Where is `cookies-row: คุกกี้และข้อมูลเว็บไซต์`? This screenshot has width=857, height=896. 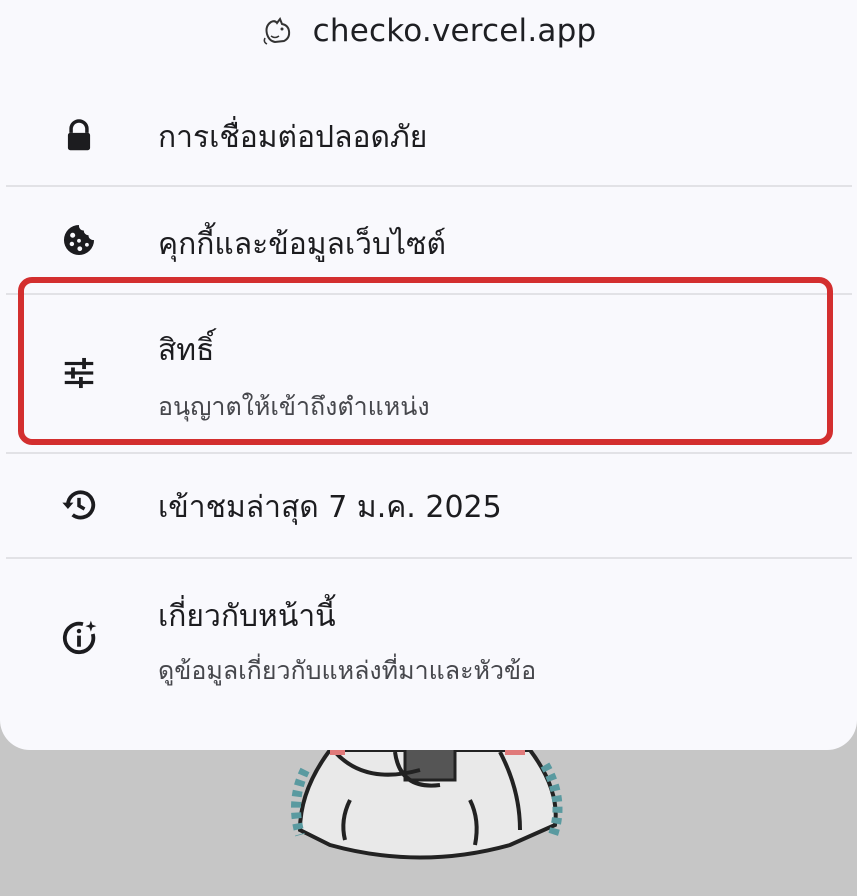 cookies-row: คุกกี้และข้อมูลเว็บไซต์ is located at coordinates (428, 240).